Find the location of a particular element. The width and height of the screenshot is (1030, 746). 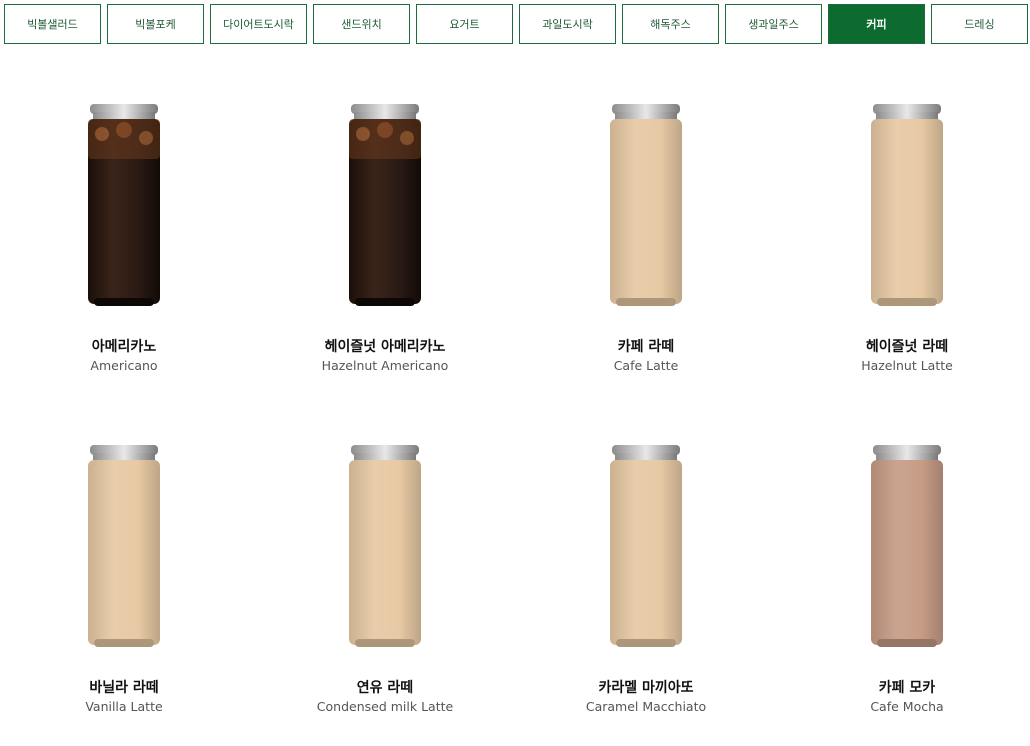

tab-fruit-lunchbox: 과일도시락 is located at coordinates (567, 24).